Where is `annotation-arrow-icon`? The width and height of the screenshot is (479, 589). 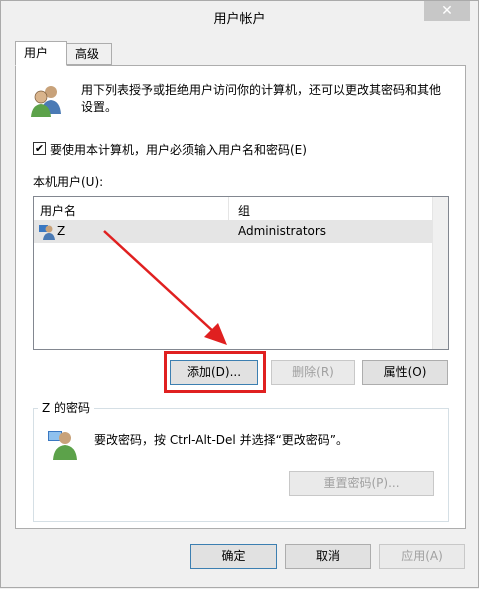 annotation-arrow-icon is located at coordinates (165, 287).